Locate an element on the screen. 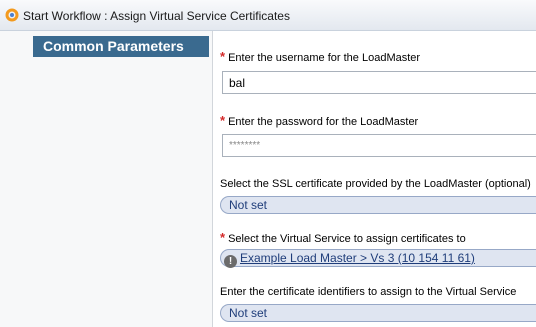 This screenshot has height=327, width=536. sidebar-item-common-parameters: Common Parameters is located at coordinates (121, 46).